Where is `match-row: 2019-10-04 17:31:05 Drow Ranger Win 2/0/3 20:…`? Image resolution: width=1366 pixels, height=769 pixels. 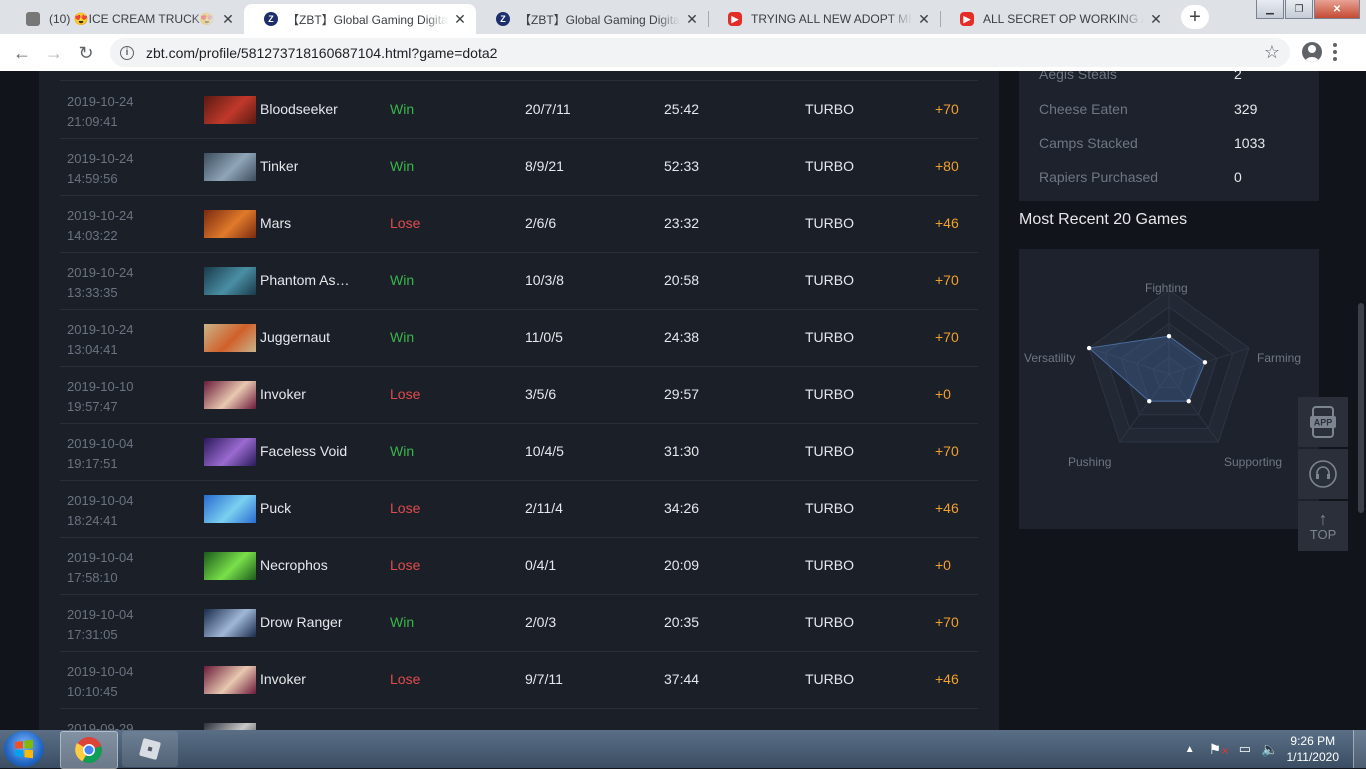
match-row: 2019-10-04 17:31:05 Drow Ranger Win 2/0/3 20:… is located at coordinates (519, 623).